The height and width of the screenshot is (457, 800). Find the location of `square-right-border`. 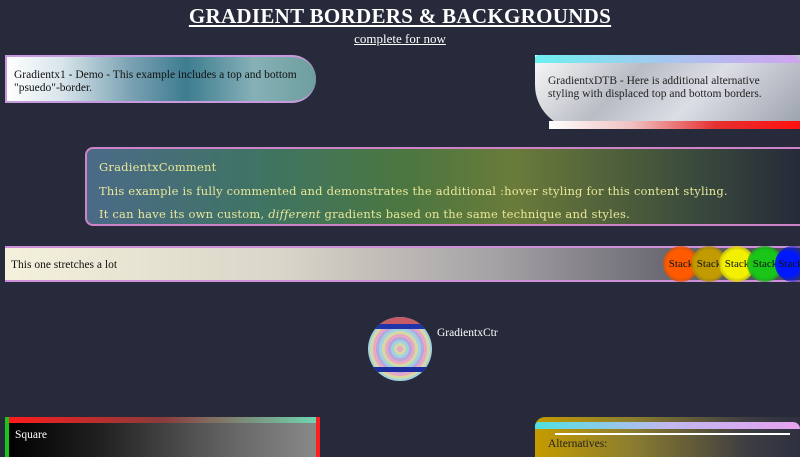

square-right-border is located at coordinates (318, 437).